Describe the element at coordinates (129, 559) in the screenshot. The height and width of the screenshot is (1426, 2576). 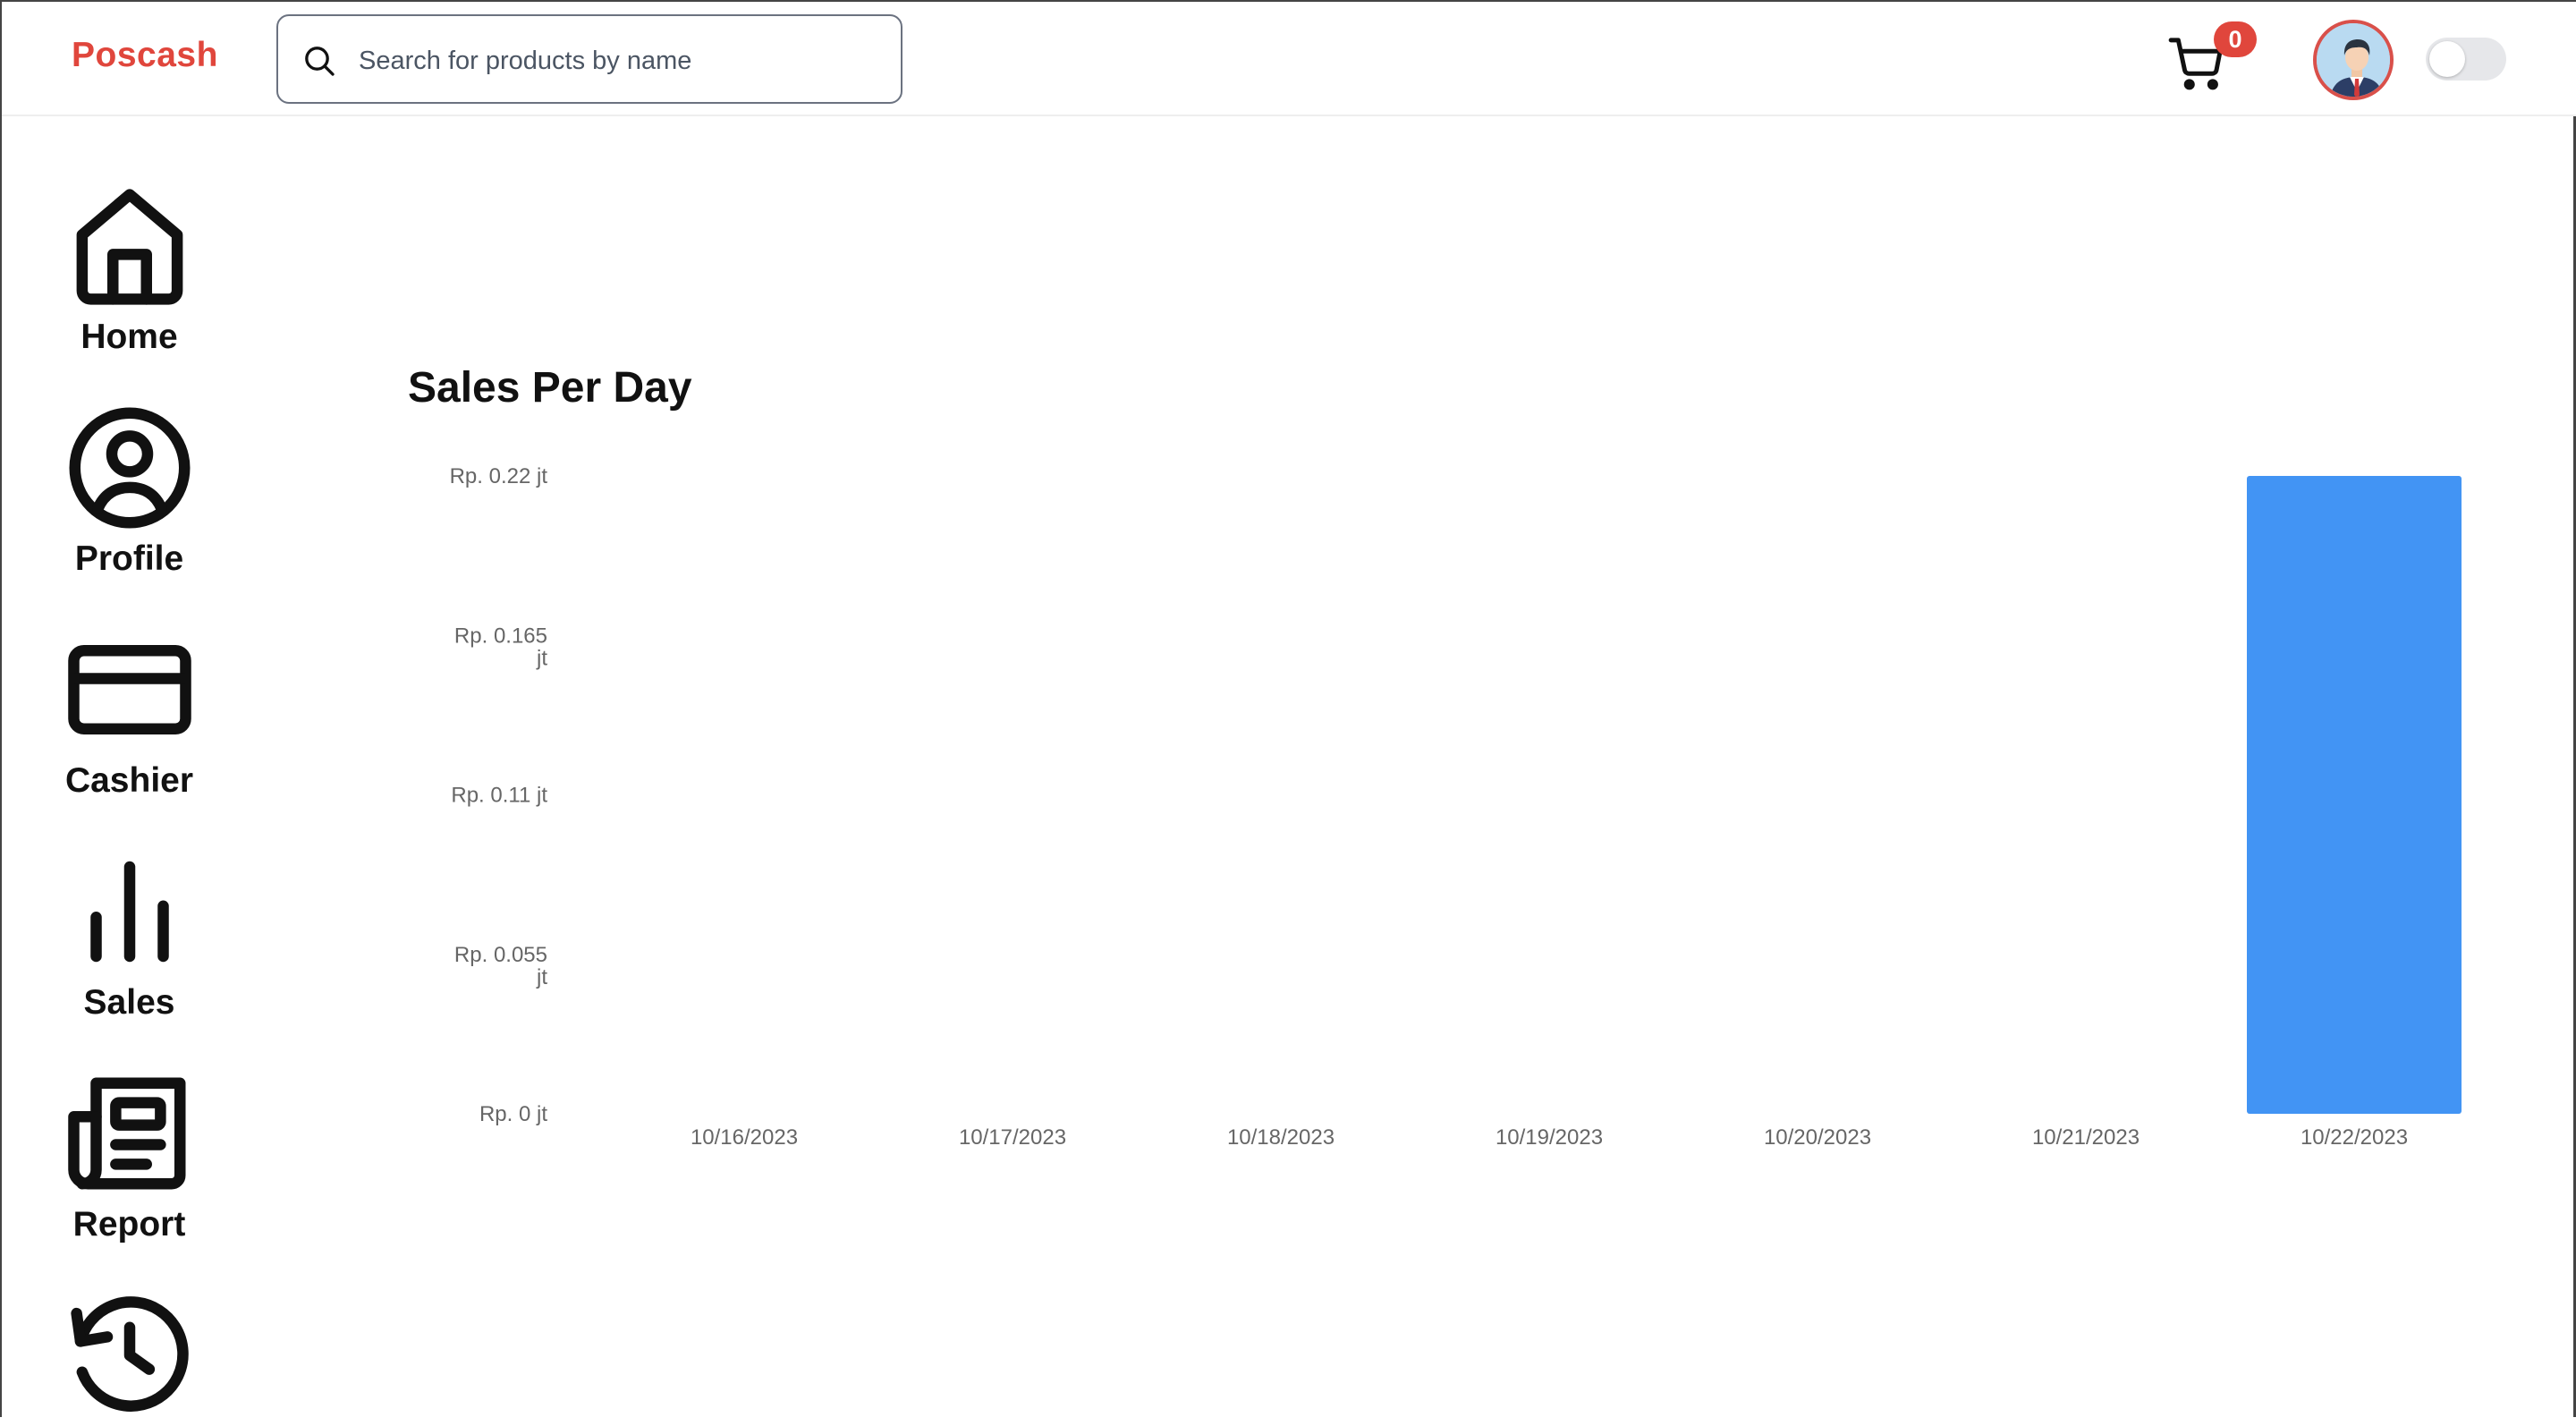
I see `sidebar-item-label: Profile` at that location.